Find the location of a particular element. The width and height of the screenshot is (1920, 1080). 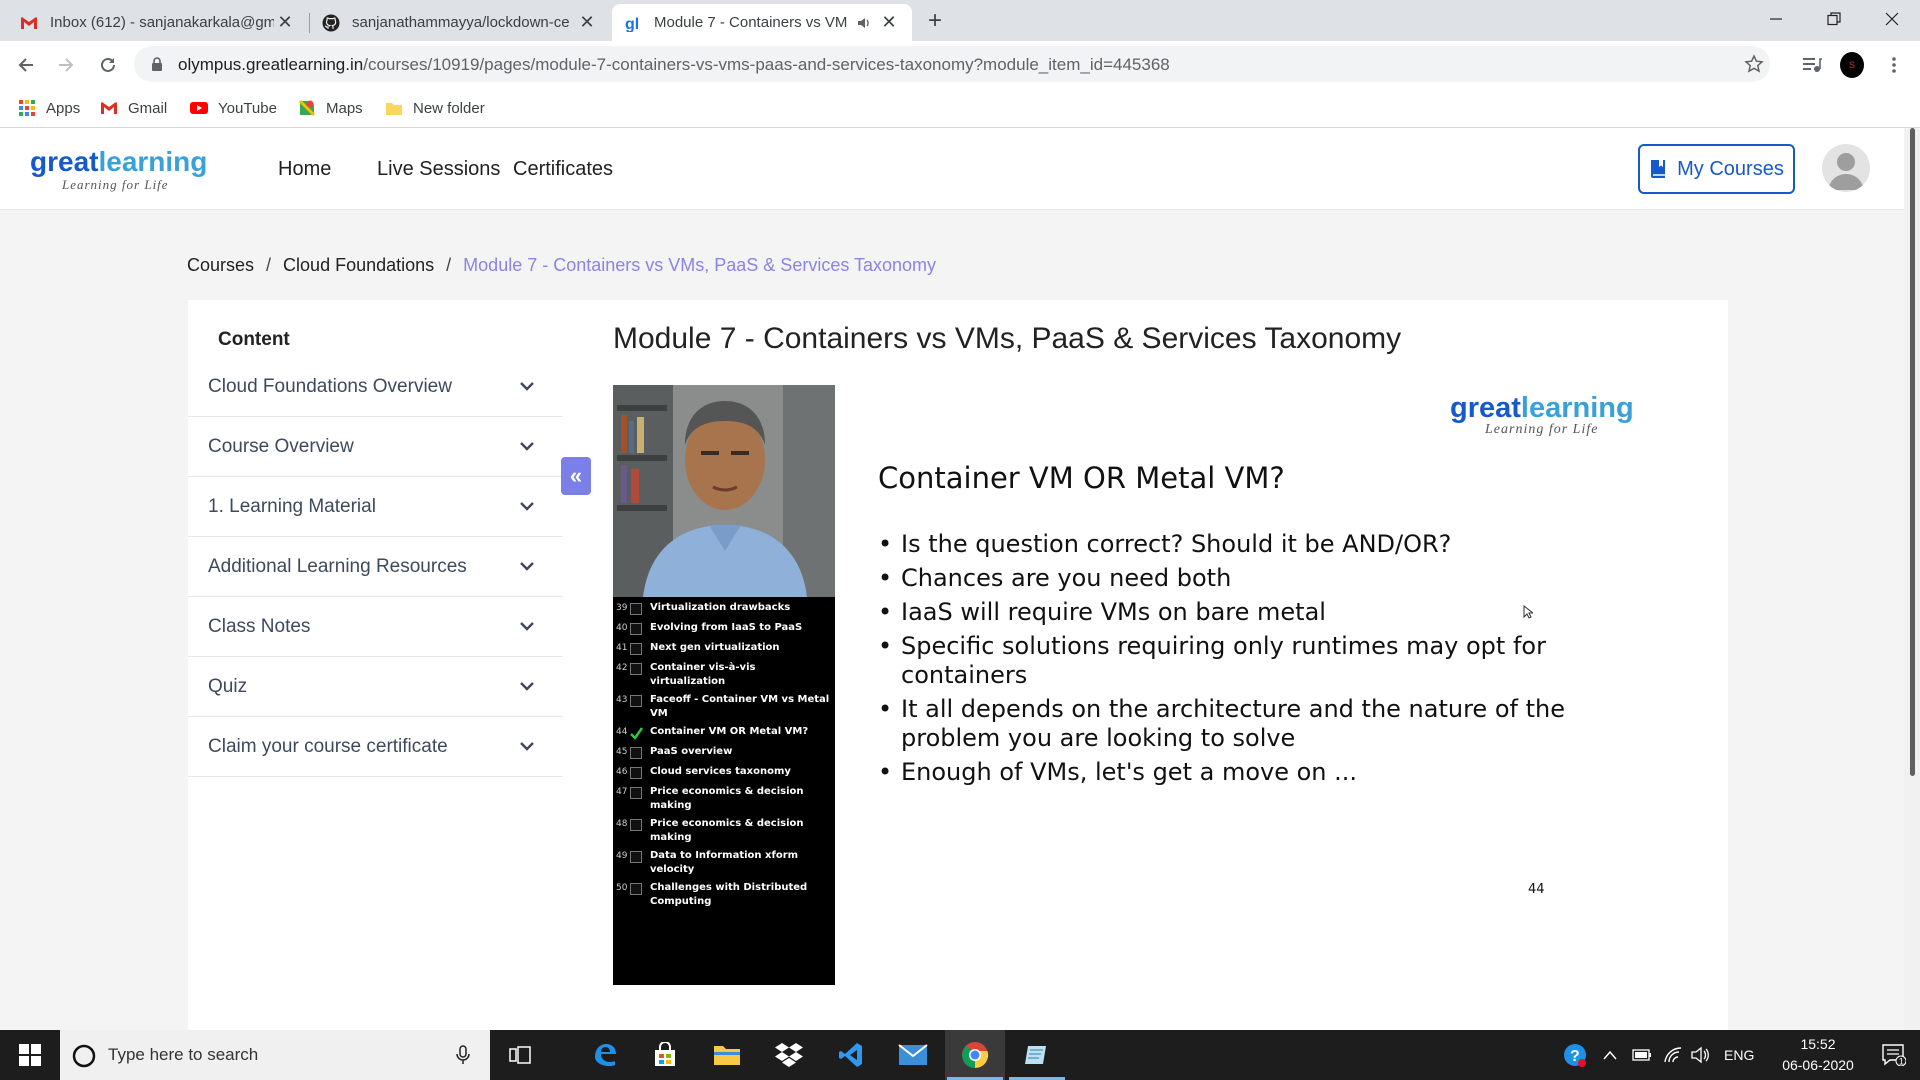

taskbar-search-placeholder: Type here to search is located at coordinates (183, 1054).